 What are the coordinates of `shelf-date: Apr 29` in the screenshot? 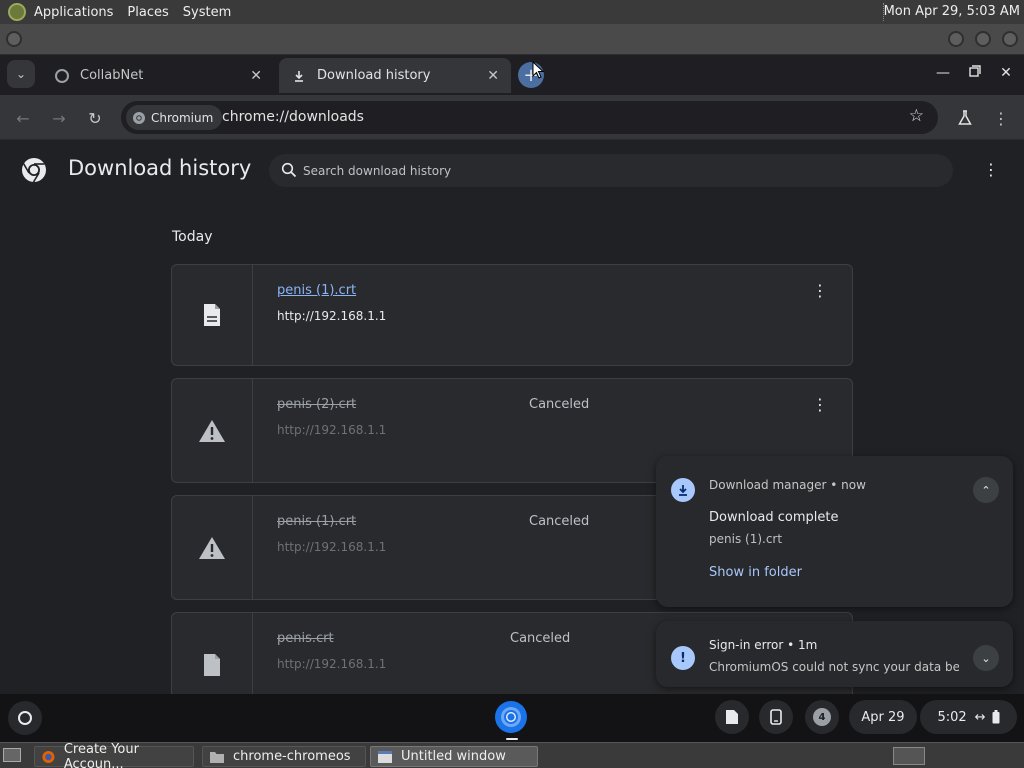 It's located at (883, 717).